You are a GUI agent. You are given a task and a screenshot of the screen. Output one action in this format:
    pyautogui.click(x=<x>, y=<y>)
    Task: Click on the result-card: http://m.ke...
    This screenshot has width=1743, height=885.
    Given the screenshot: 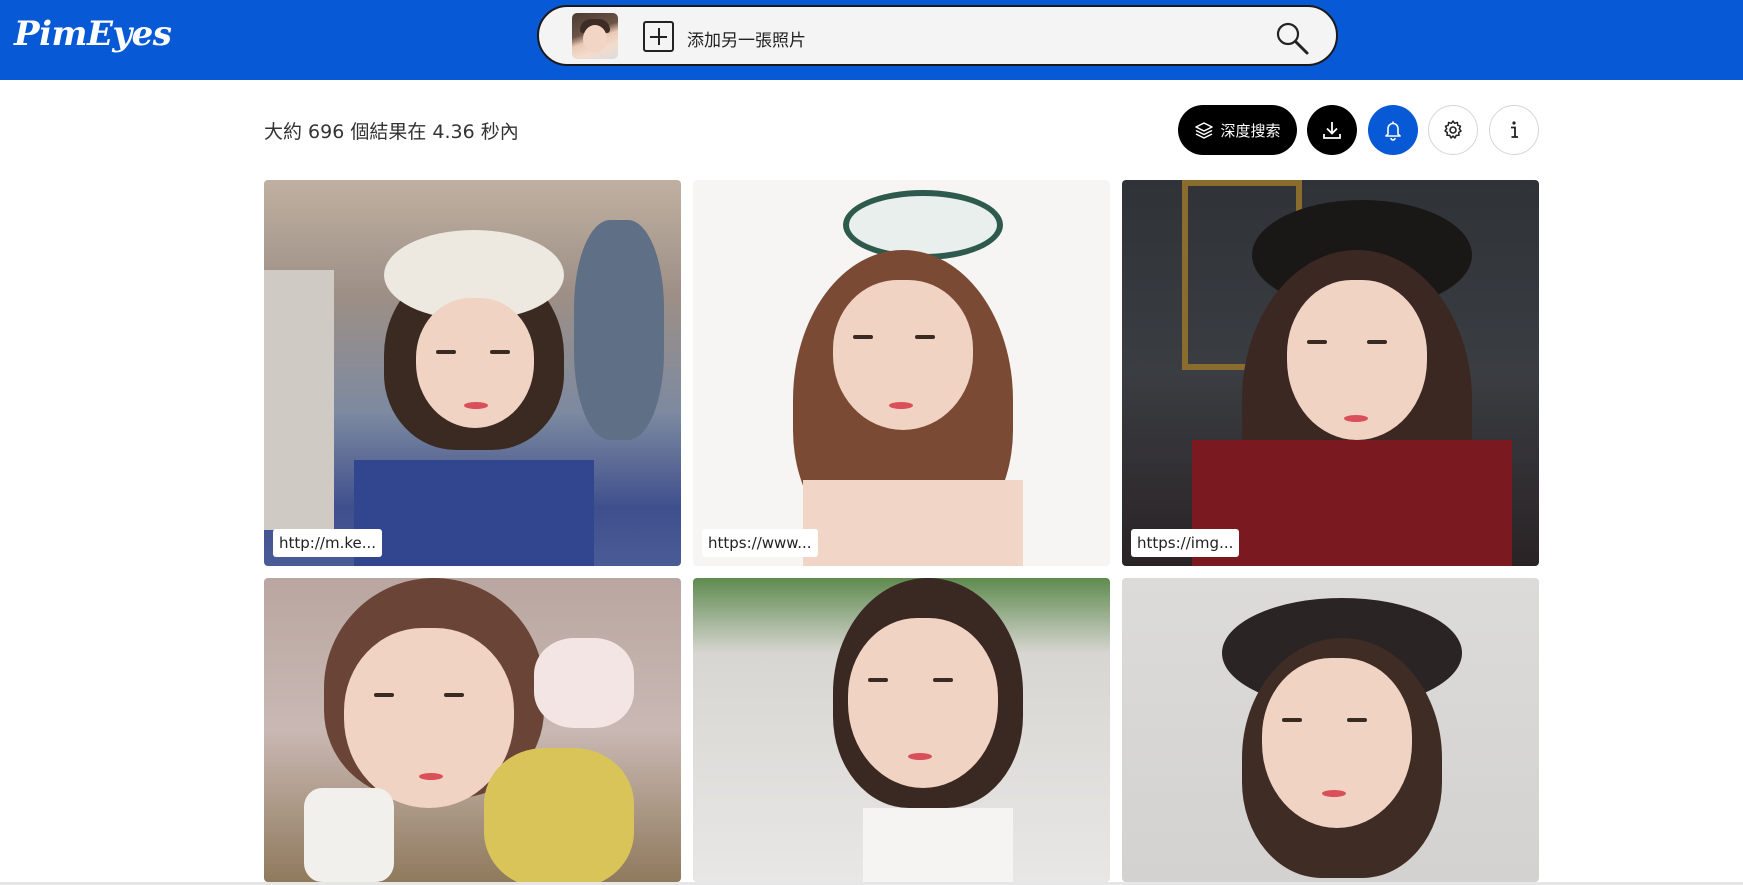 What is the action you would take?
    pyautogui.click(x=472, y=373)
    